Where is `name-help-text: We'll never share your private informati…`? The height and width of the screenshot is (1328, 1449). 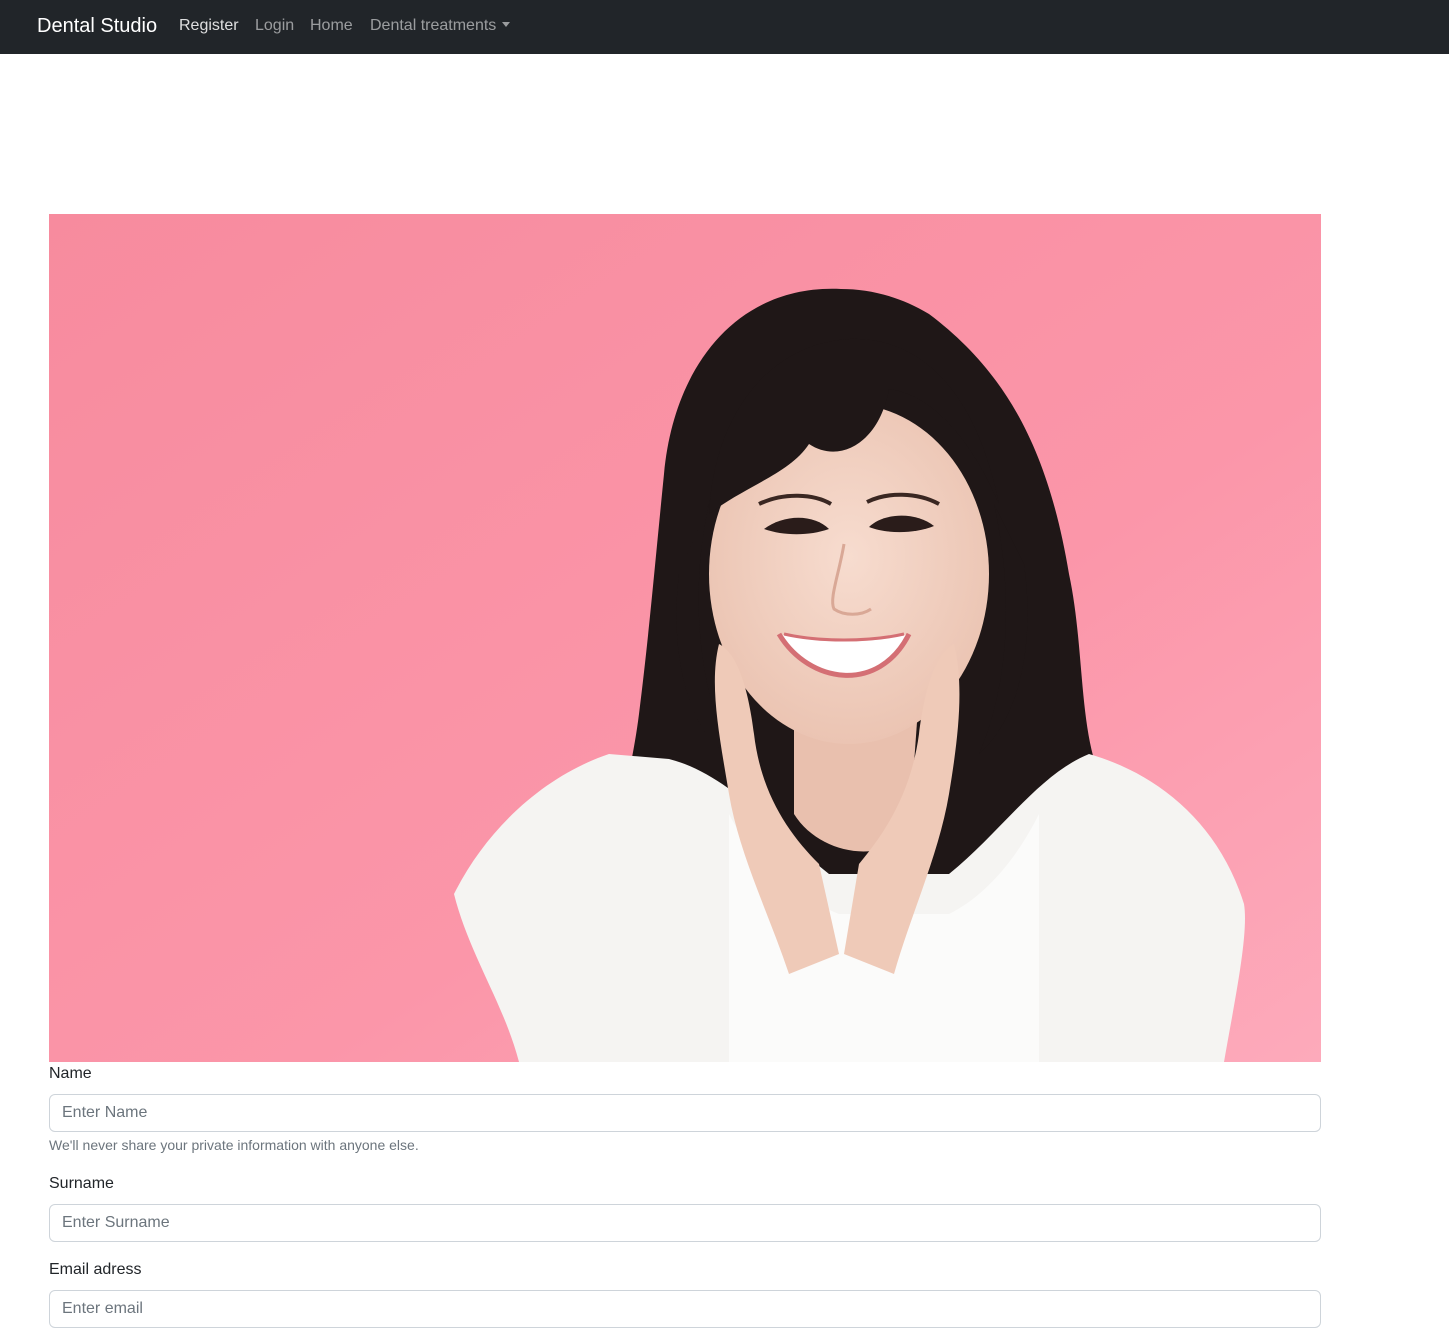
name-help-text: We'll never share your private informati… is located at coordinates (234, 1145).